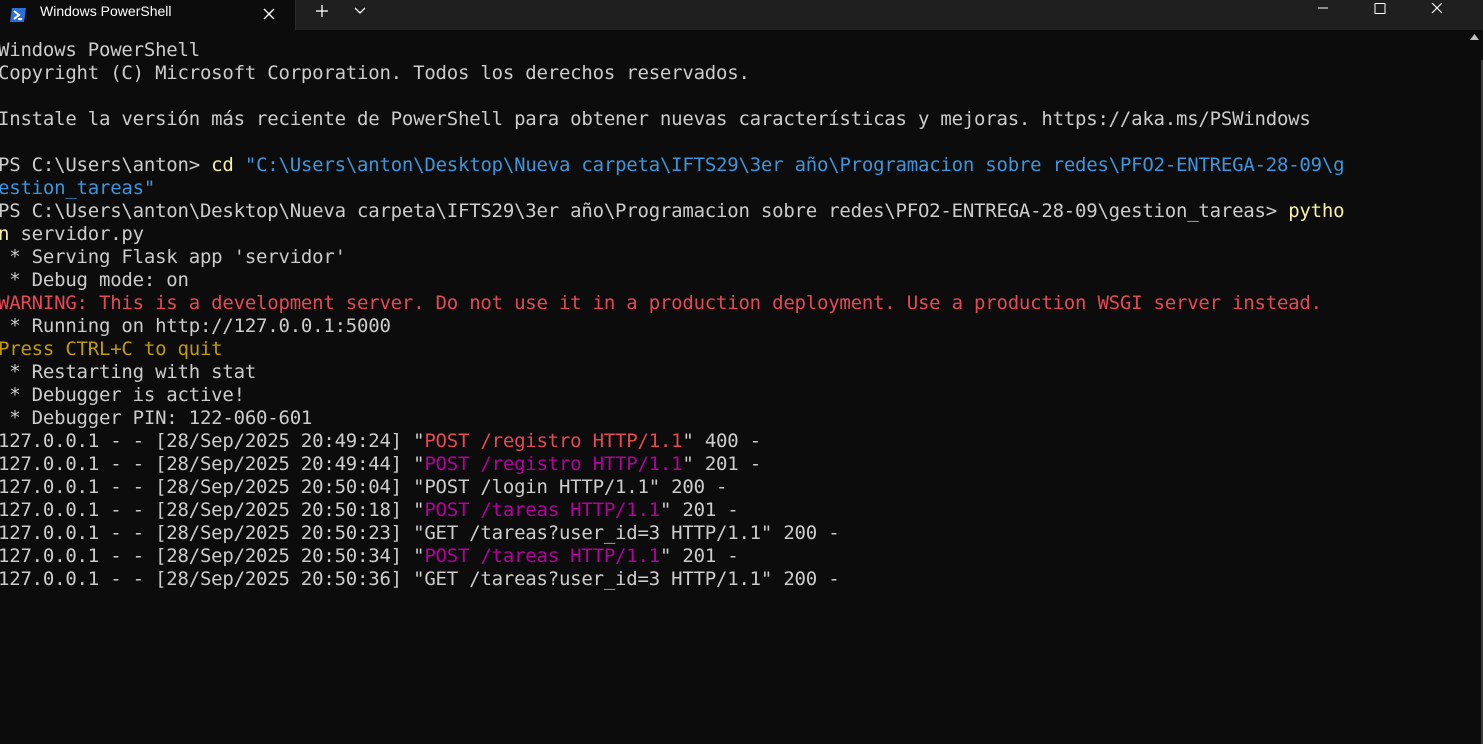  Describe the element at coordinates (1437, 9) in the screenshot. I see `window-close-icon` at that location.